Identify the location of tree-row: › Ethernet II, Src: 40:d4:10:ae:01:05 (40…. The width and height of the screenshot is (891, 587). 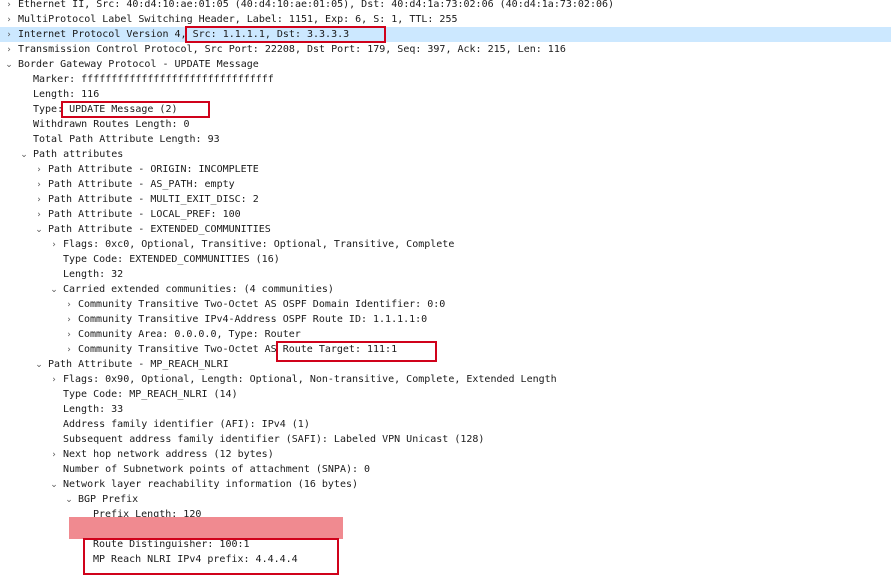
(445, 6).